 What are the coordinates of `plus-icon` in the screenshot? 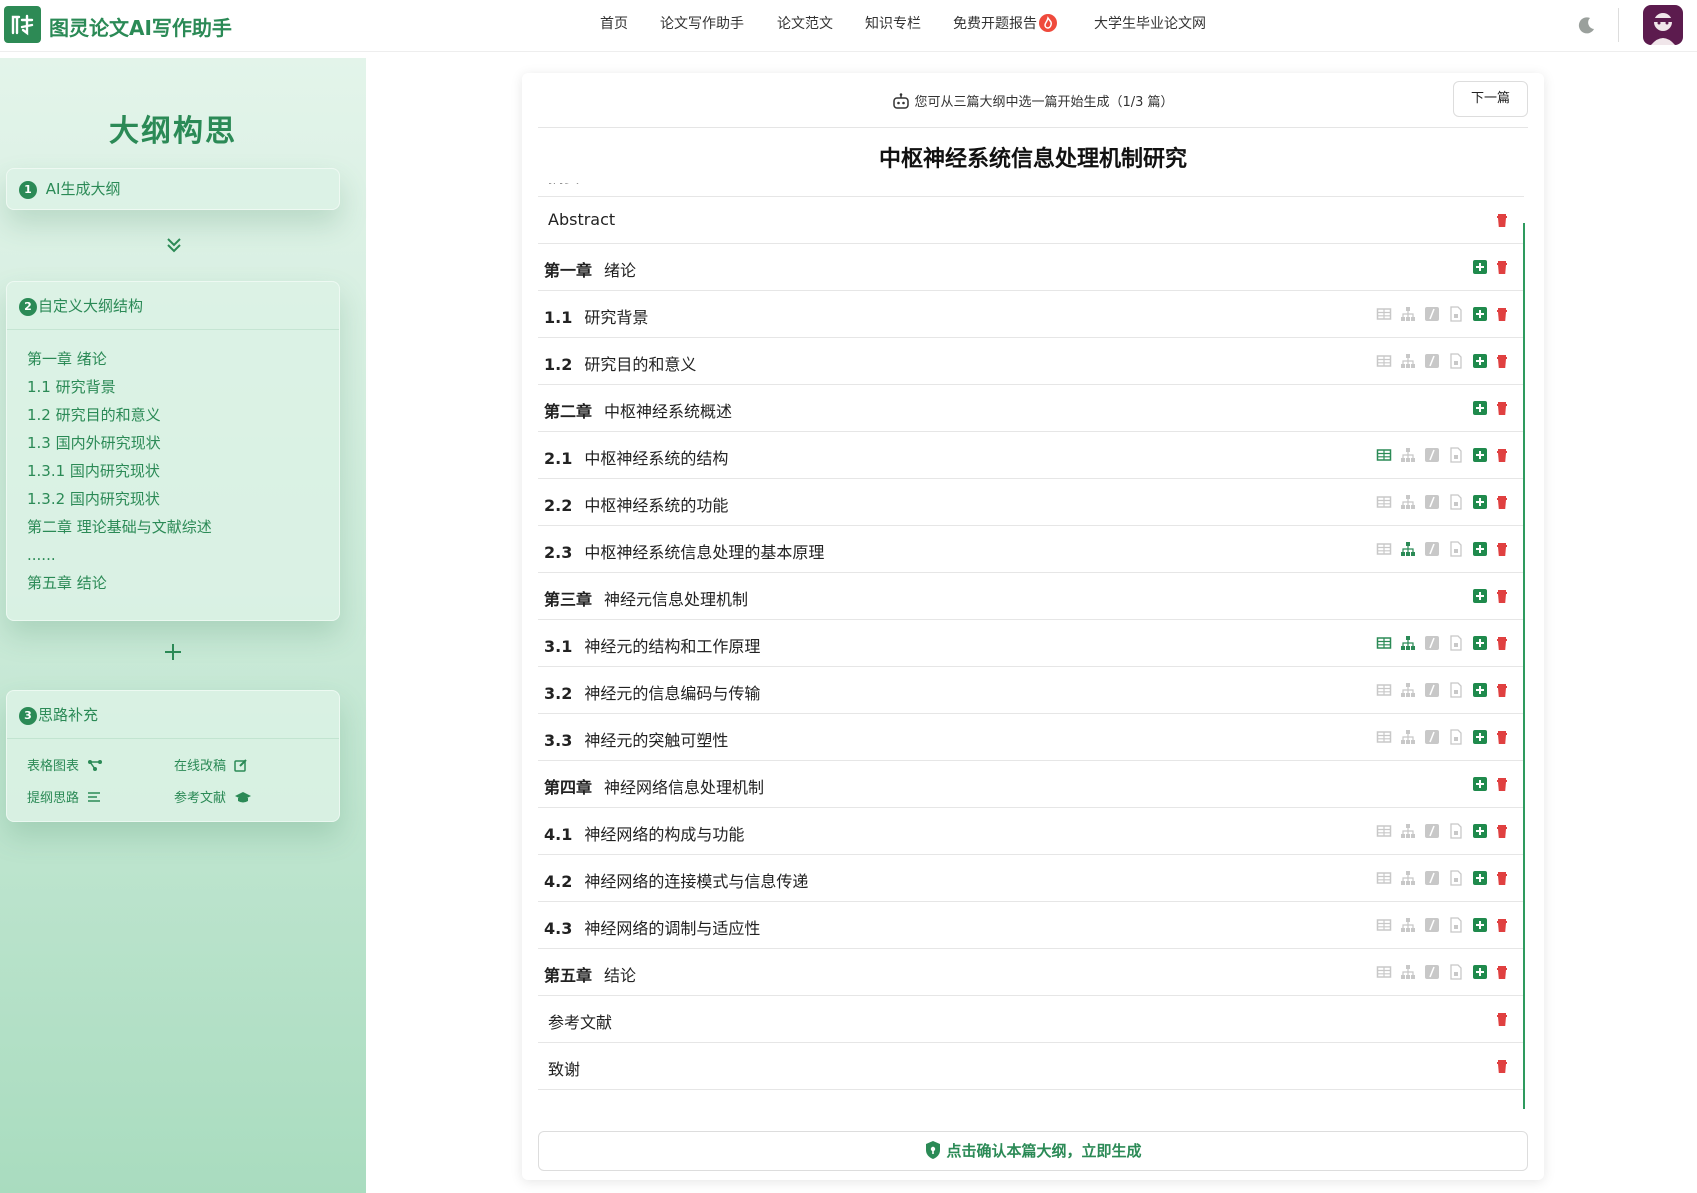 It's located at (173, 652).